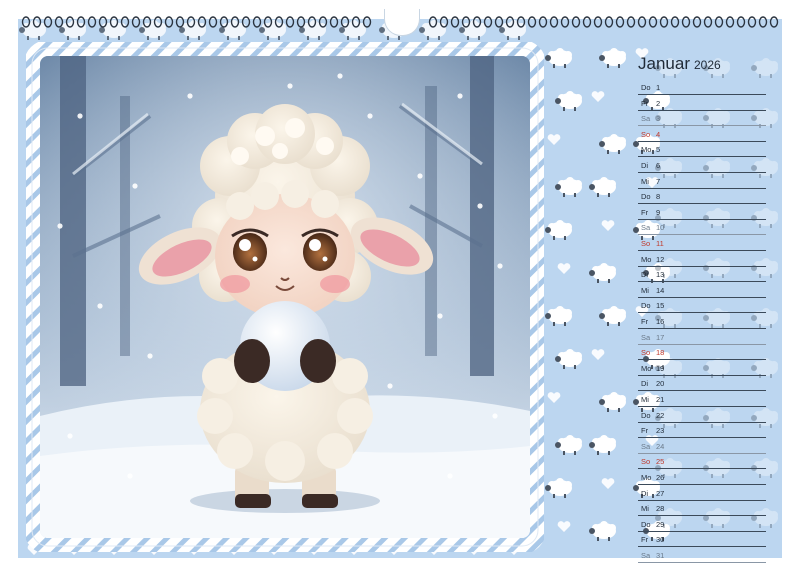 The height and width of the screenshot is (577, 800). Describe the element at coordinates (702, 228) in the screenshot. I see `day-row: Sa 10` at that location.